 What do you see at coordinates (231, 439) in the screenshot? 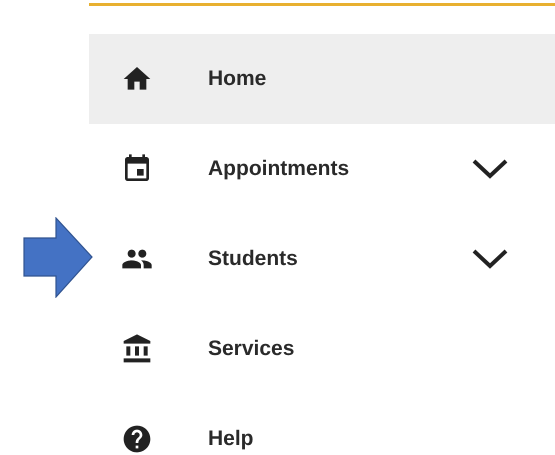
I see `menu-item-label: Help` at bounding box center [231, 439].